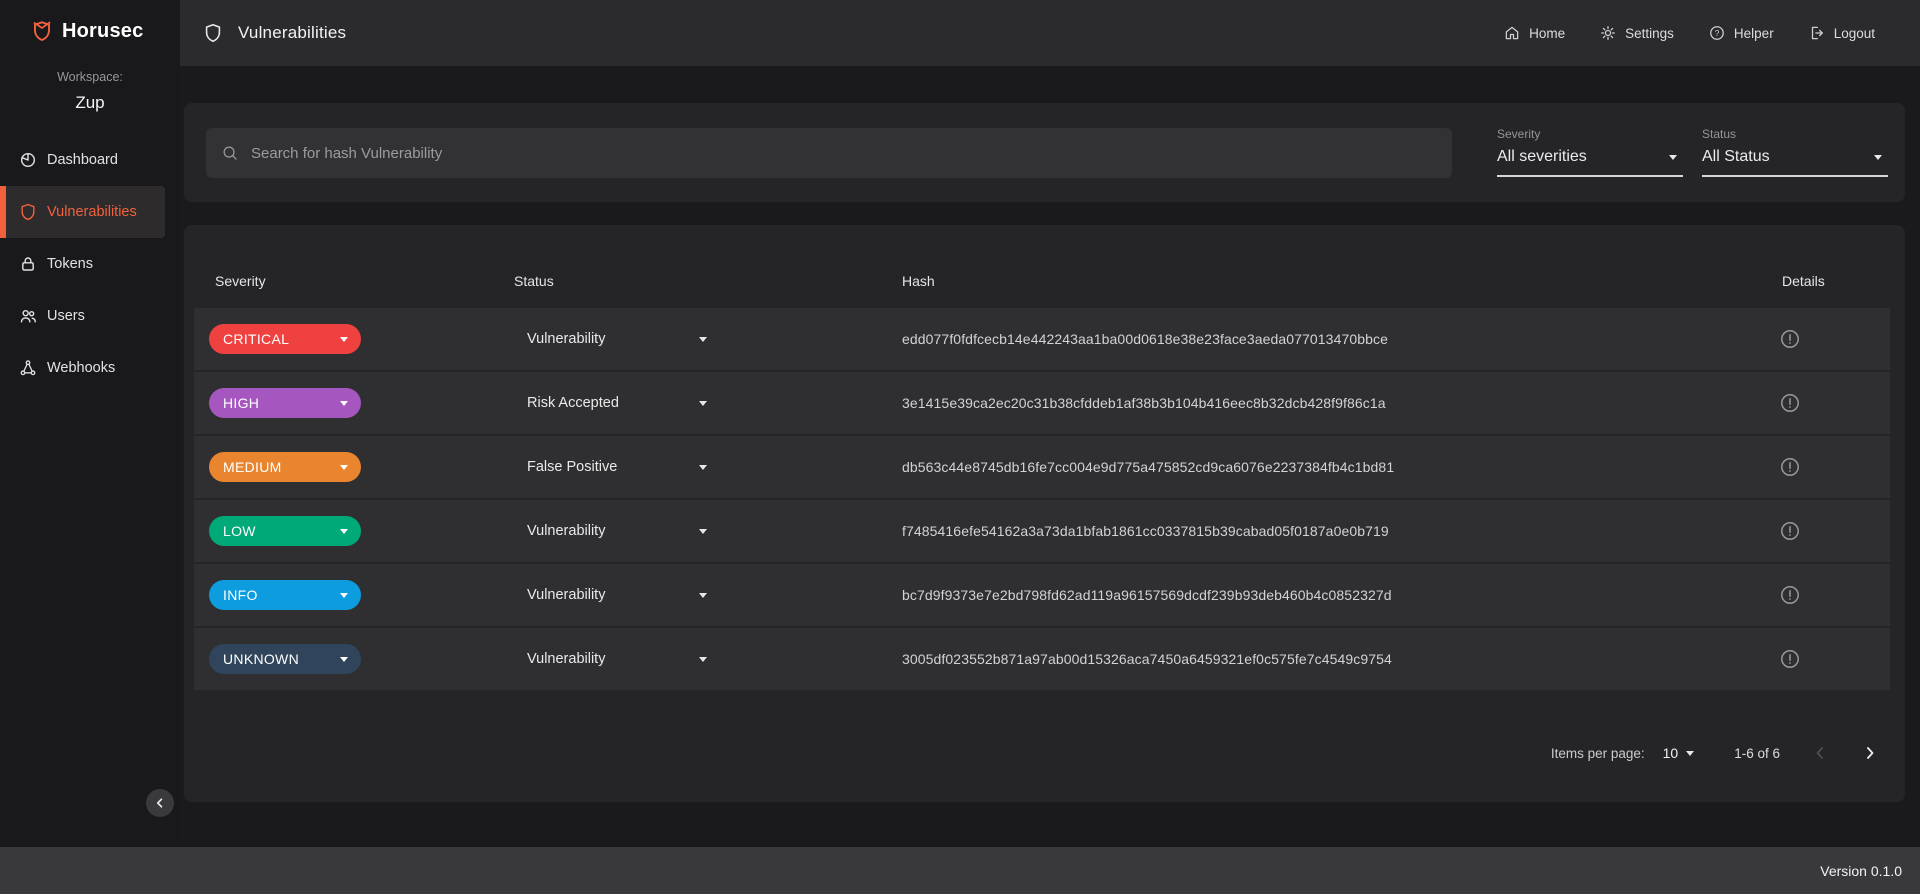  I want to click on status-dropdown: False Positive, so click(617, 467).